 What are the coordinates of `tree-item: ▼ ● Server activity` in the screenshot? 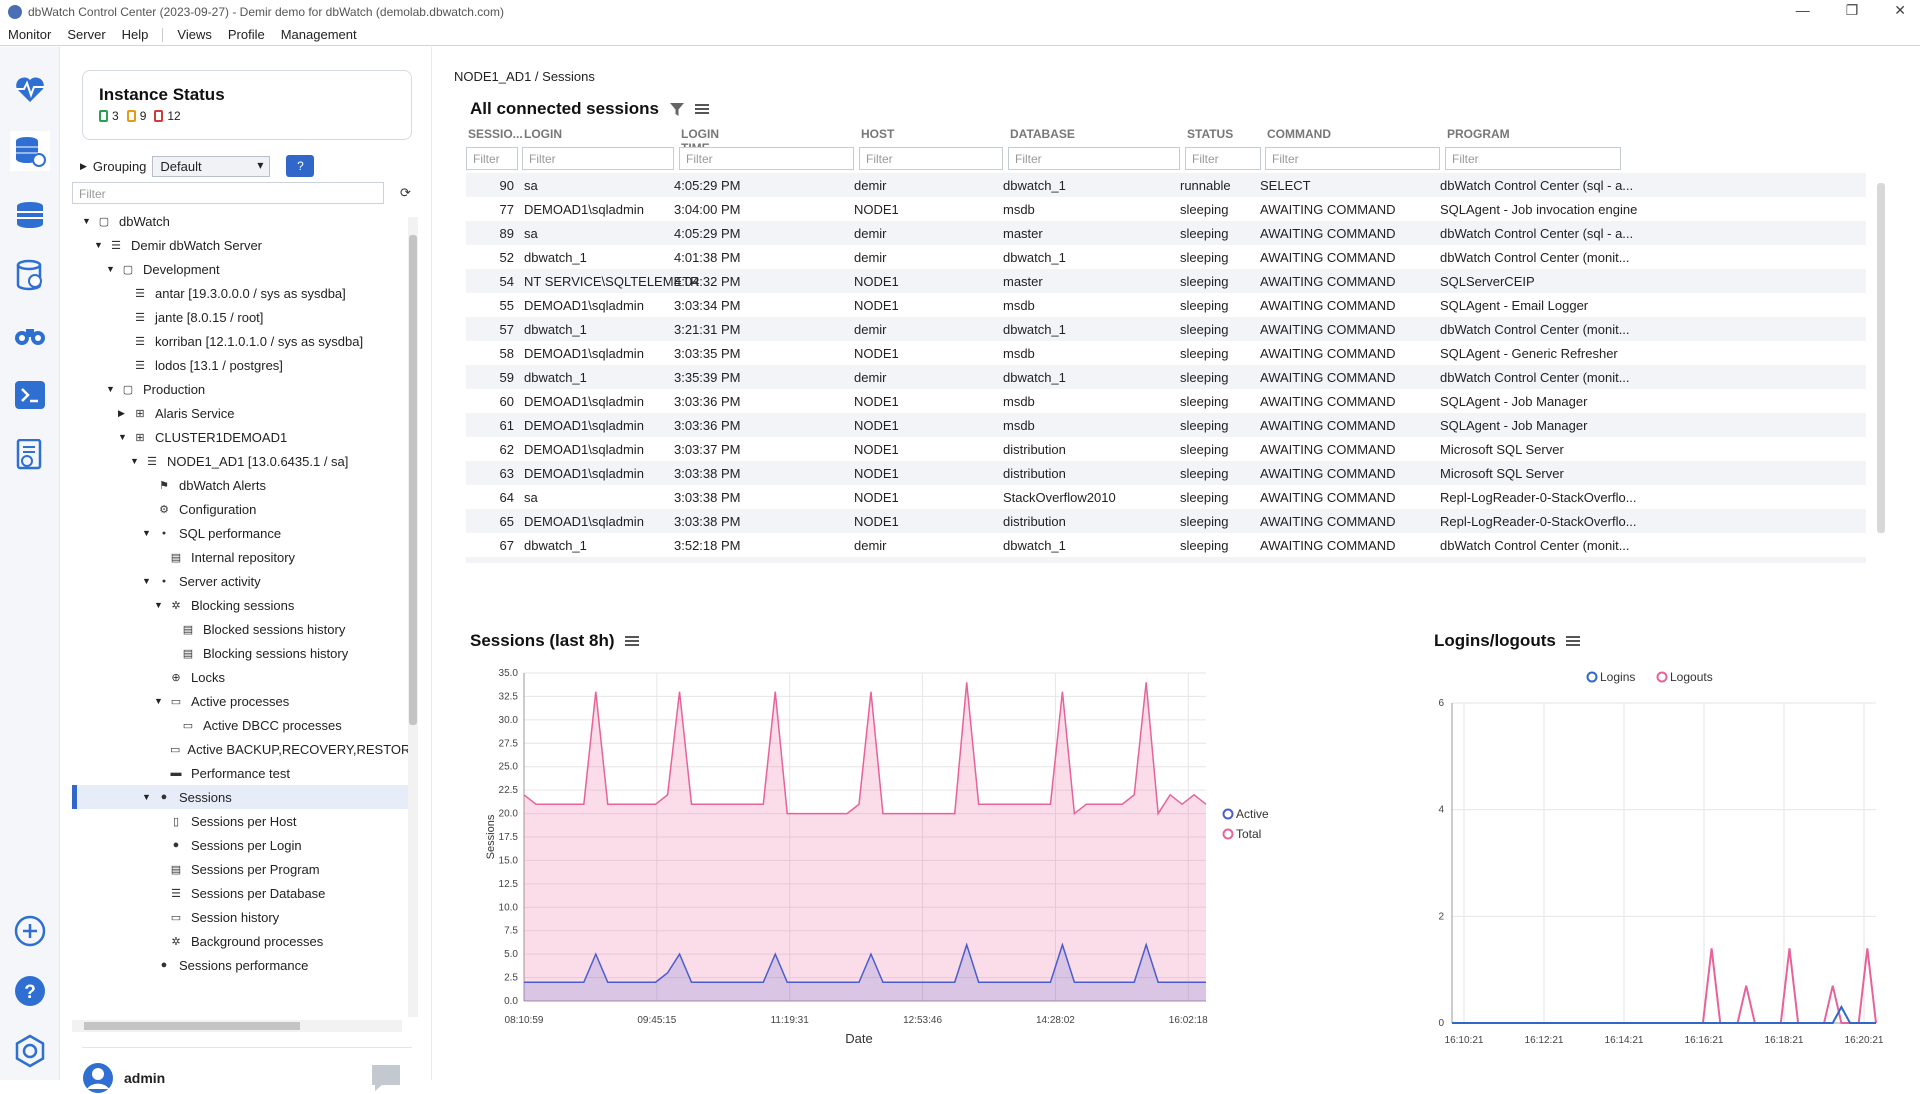 It's located at (240, 581).